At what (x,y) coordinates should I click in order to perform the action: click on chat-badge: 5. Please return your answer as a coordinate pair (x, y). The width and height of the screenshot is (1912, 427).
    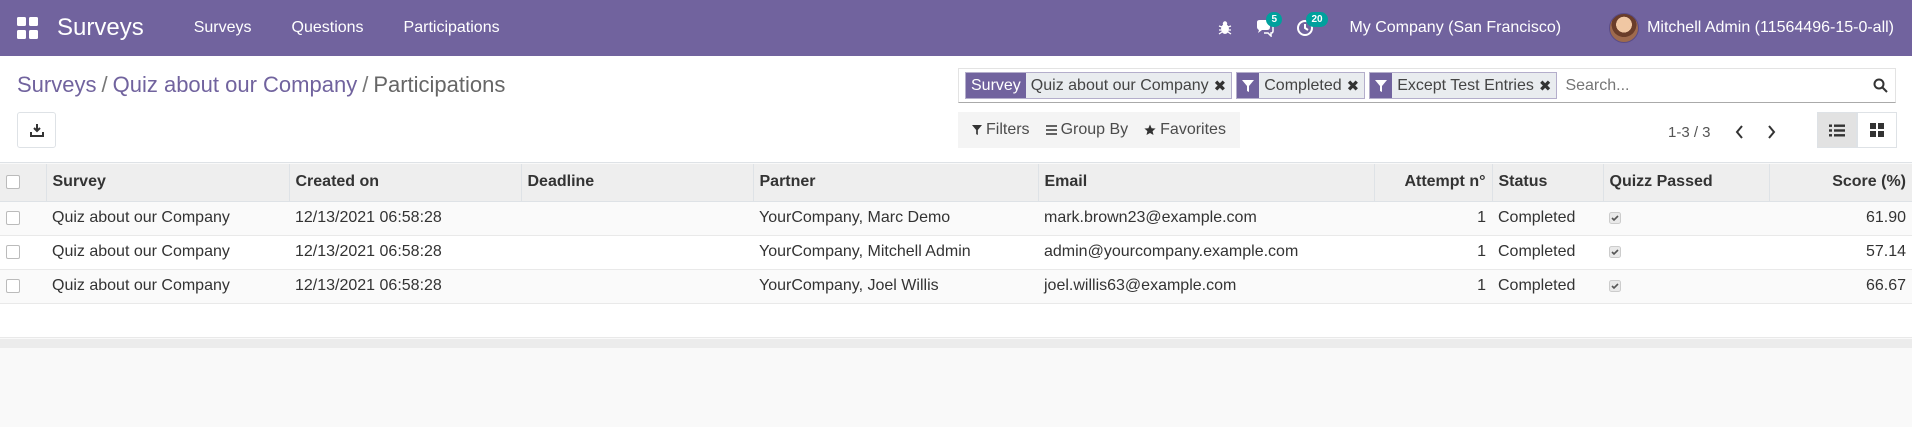
    Looking at the image, I should click on (1274, 19).